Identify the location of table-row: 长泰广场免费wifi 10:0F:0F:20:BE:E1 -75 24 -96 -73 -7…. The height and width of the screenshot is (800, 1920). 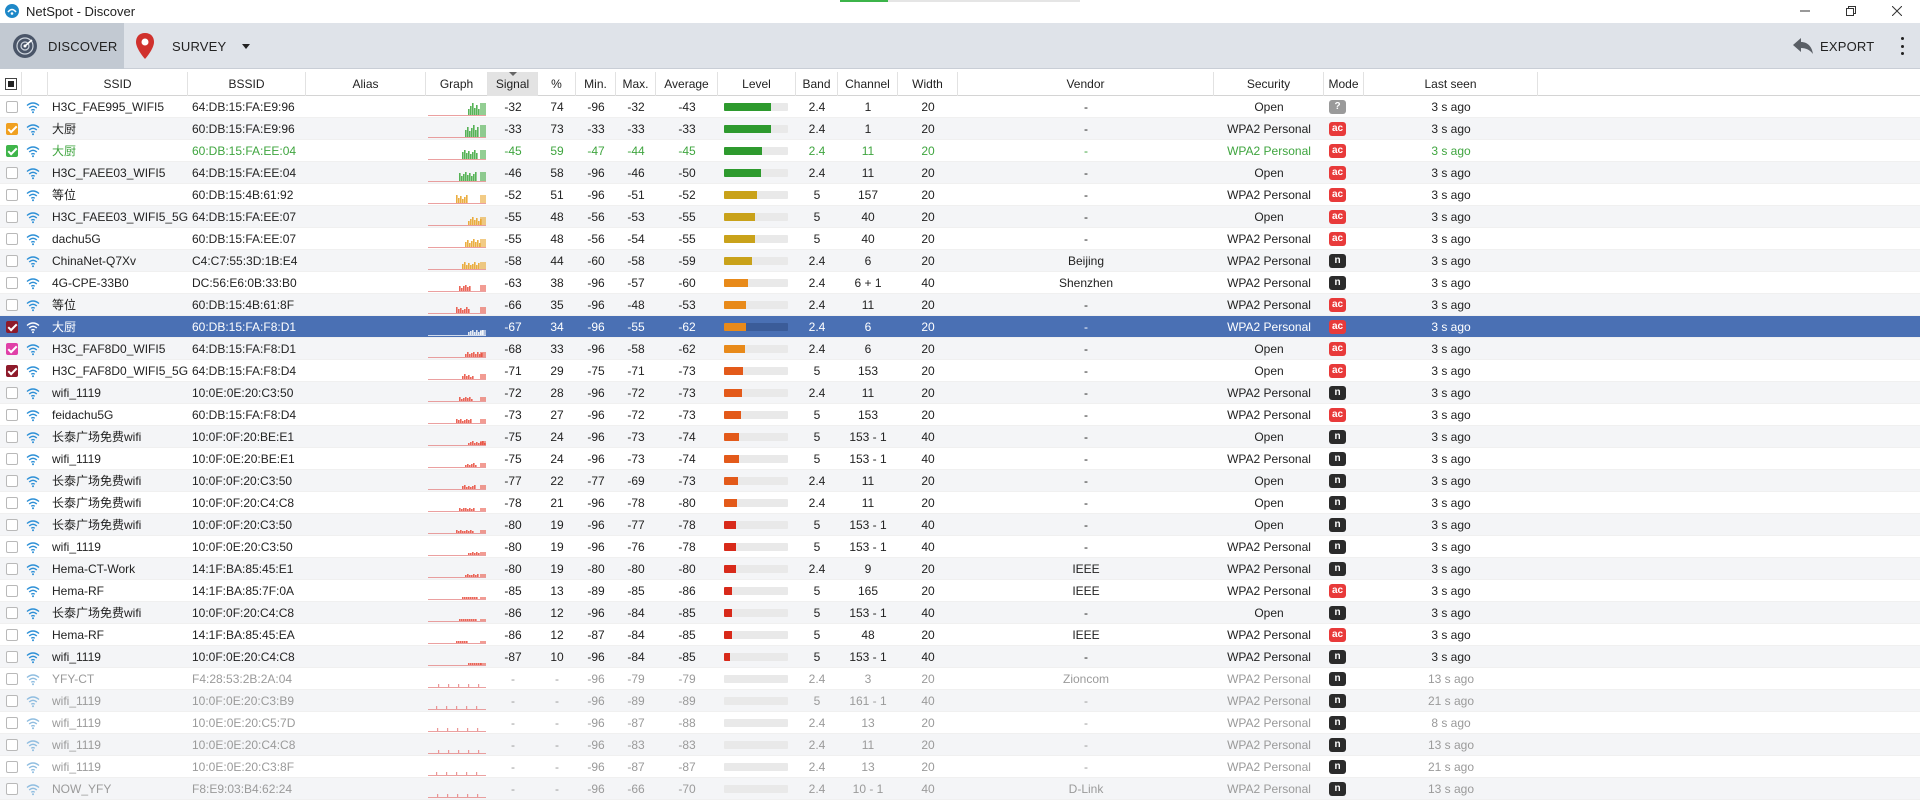
(960, 437).